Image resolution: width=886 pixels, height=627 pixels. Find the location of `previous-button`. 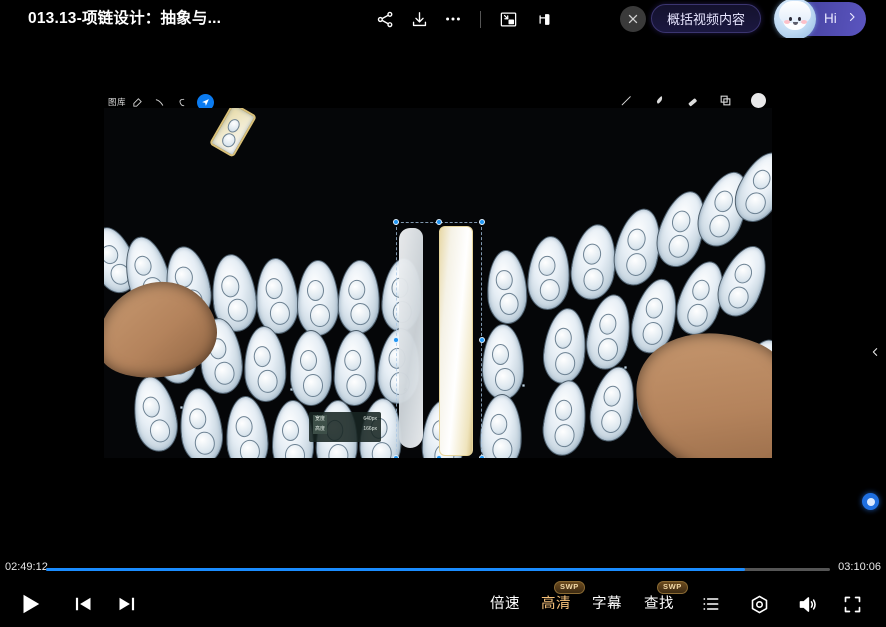

previous-button is located at coordinates (83, 604).